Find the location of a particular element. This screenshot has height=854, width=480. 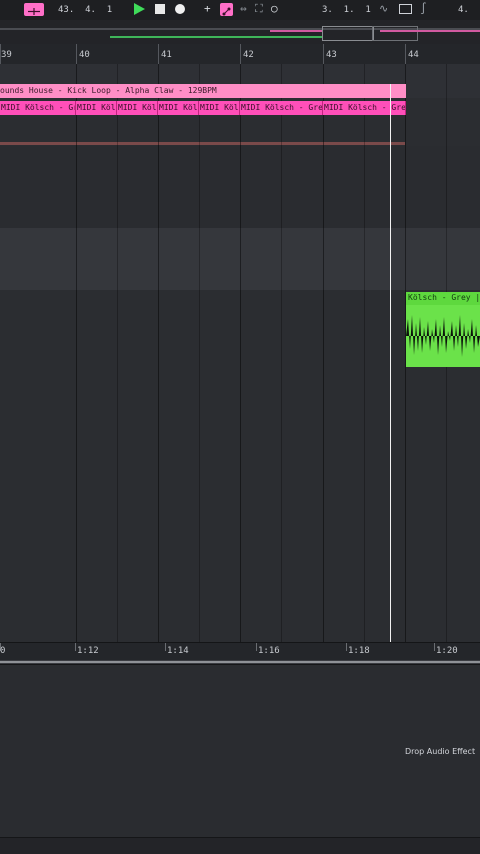

bar-number: 43 is located at coordinates (331, 55).